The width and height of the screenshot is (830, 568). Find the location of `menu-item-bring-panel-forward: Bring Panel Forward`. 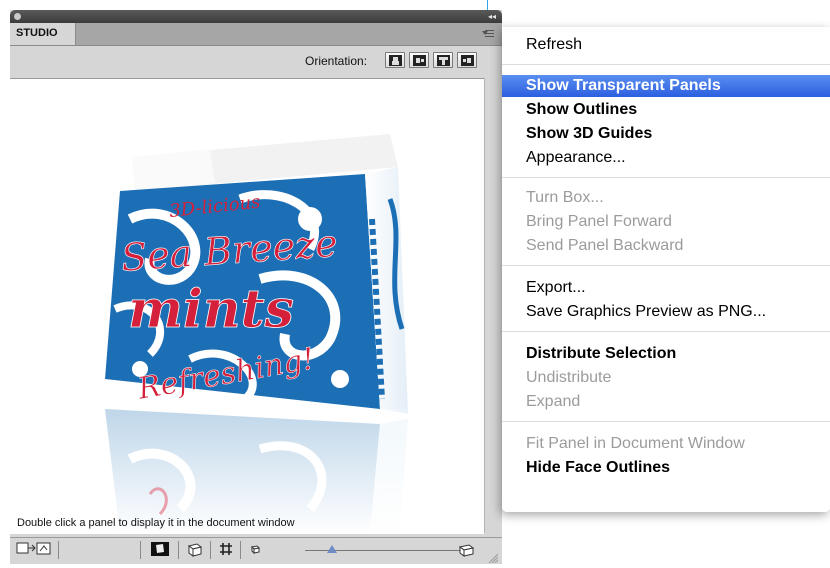

menu-item-bring-panel-forward: Bring Panel Forward is located at coordinates (666, 222).